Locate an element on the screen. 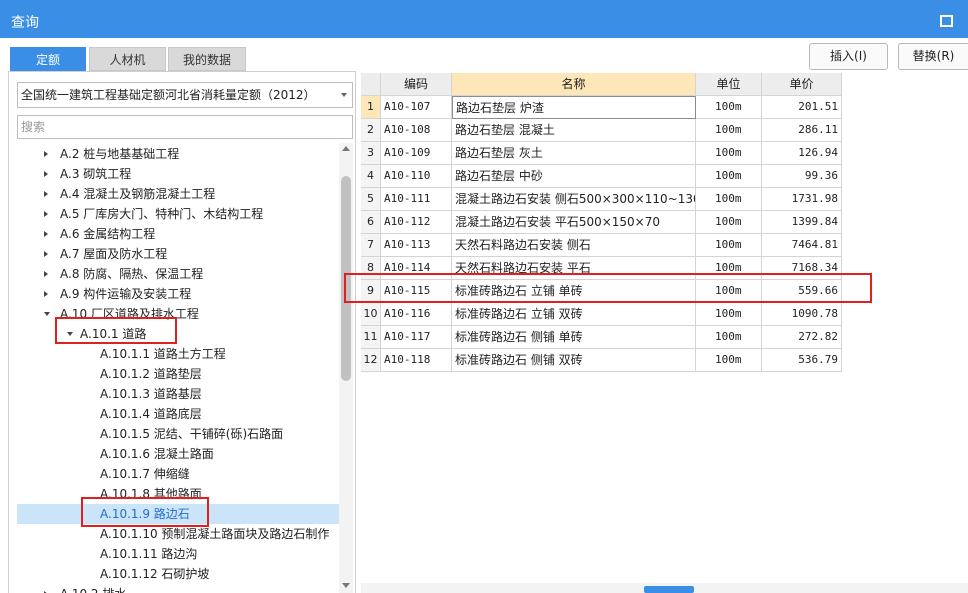  table-cell-price: 272.82 is located at coordinates (802, 337).